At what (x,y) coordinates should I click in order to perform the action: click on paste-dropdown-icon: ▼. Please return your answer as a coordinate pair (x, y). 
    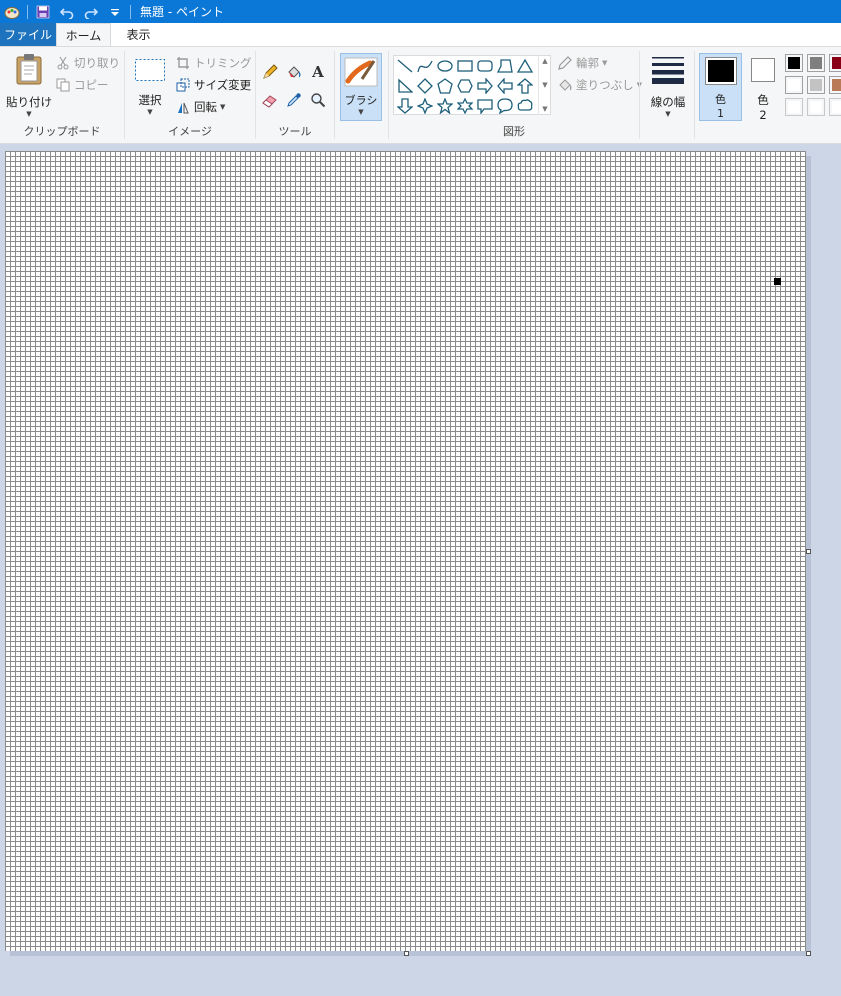
    Looking at the image, I should click on (28, 114).